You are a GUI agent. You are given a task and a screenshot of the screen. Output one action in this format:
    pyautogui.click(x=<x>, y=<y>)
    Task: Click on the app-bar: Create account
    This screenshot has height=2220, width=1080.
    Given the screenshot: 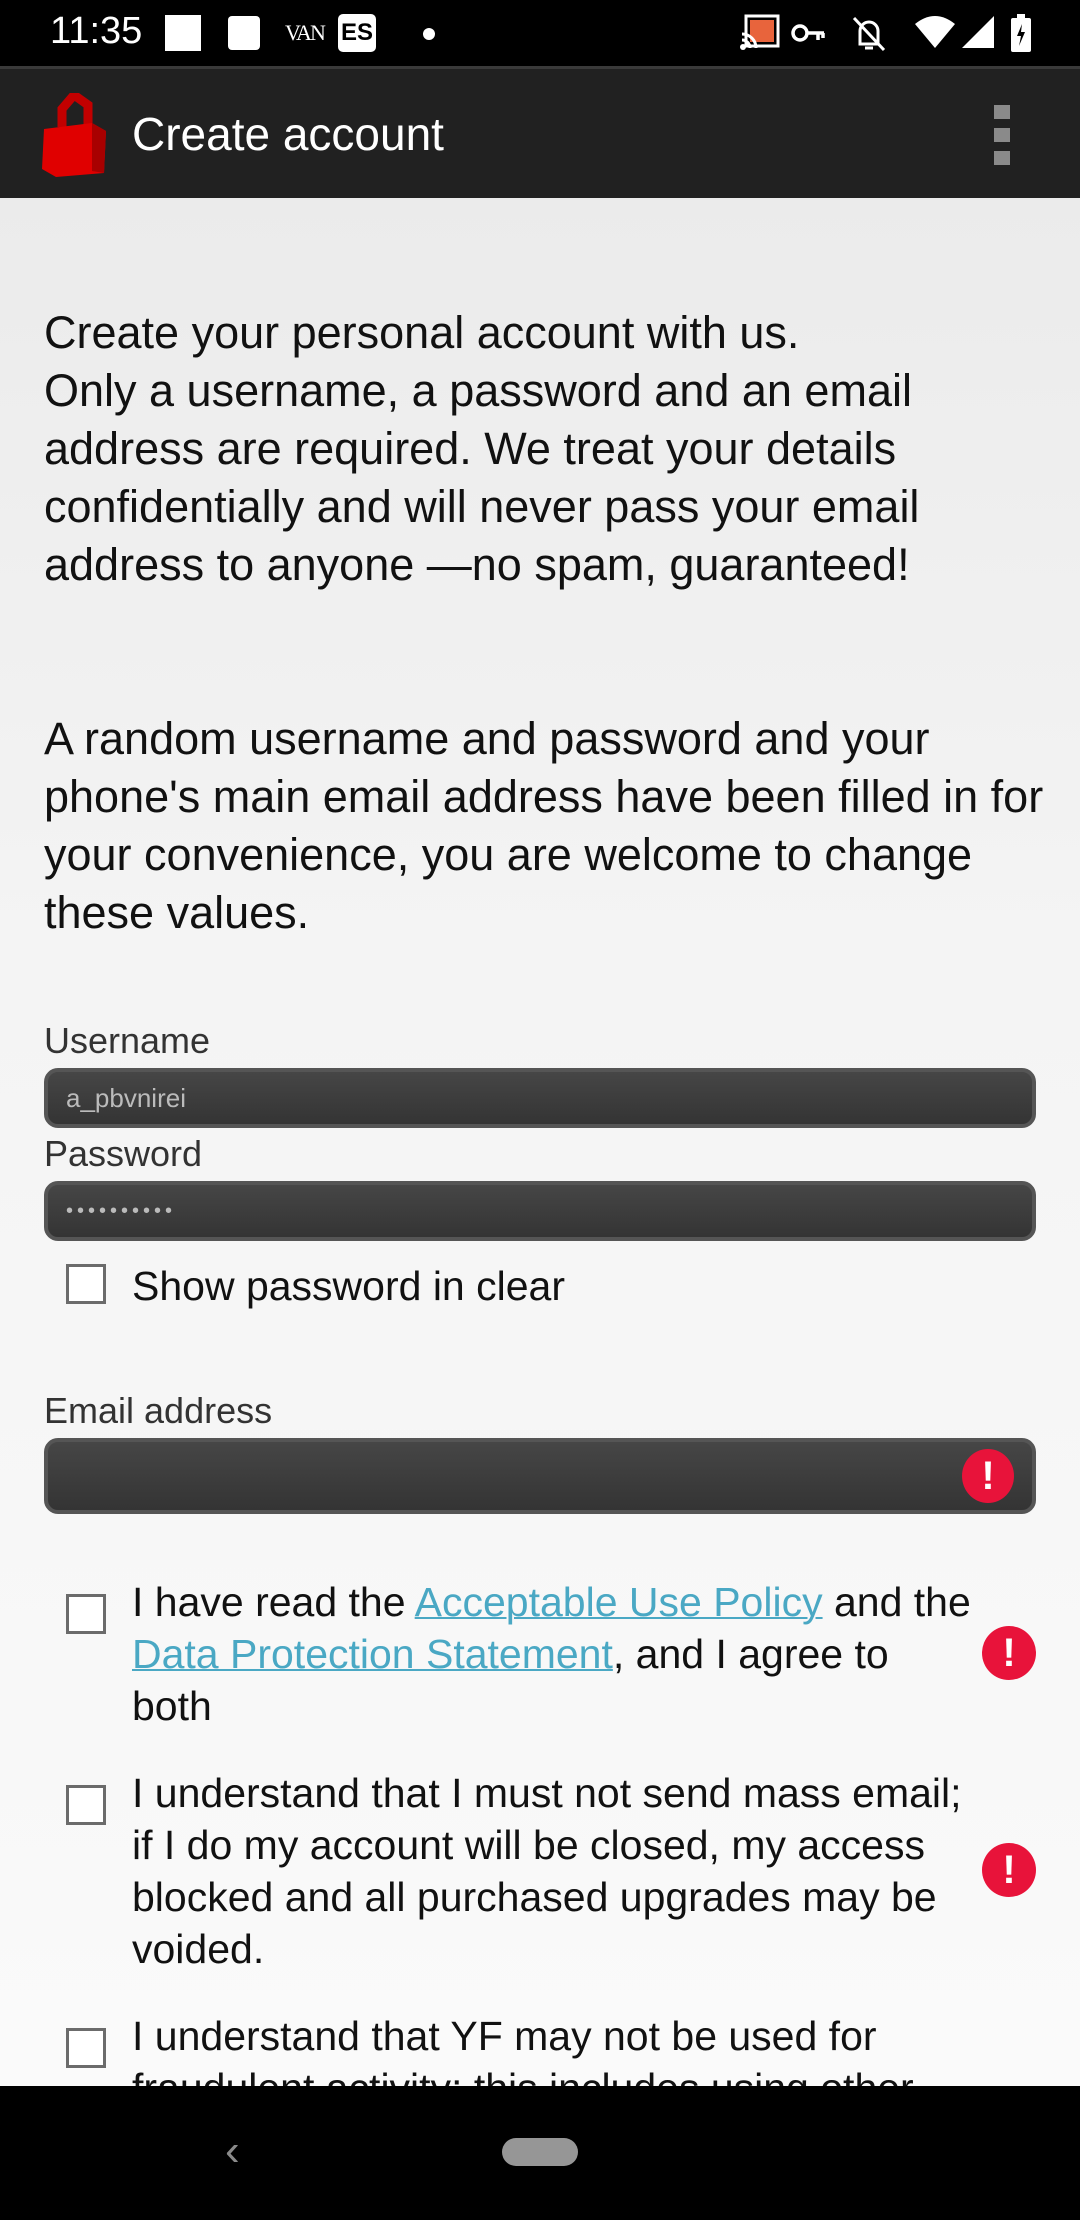 What is the action you would take?
    pyautogui.click(x=540, y=132)
    